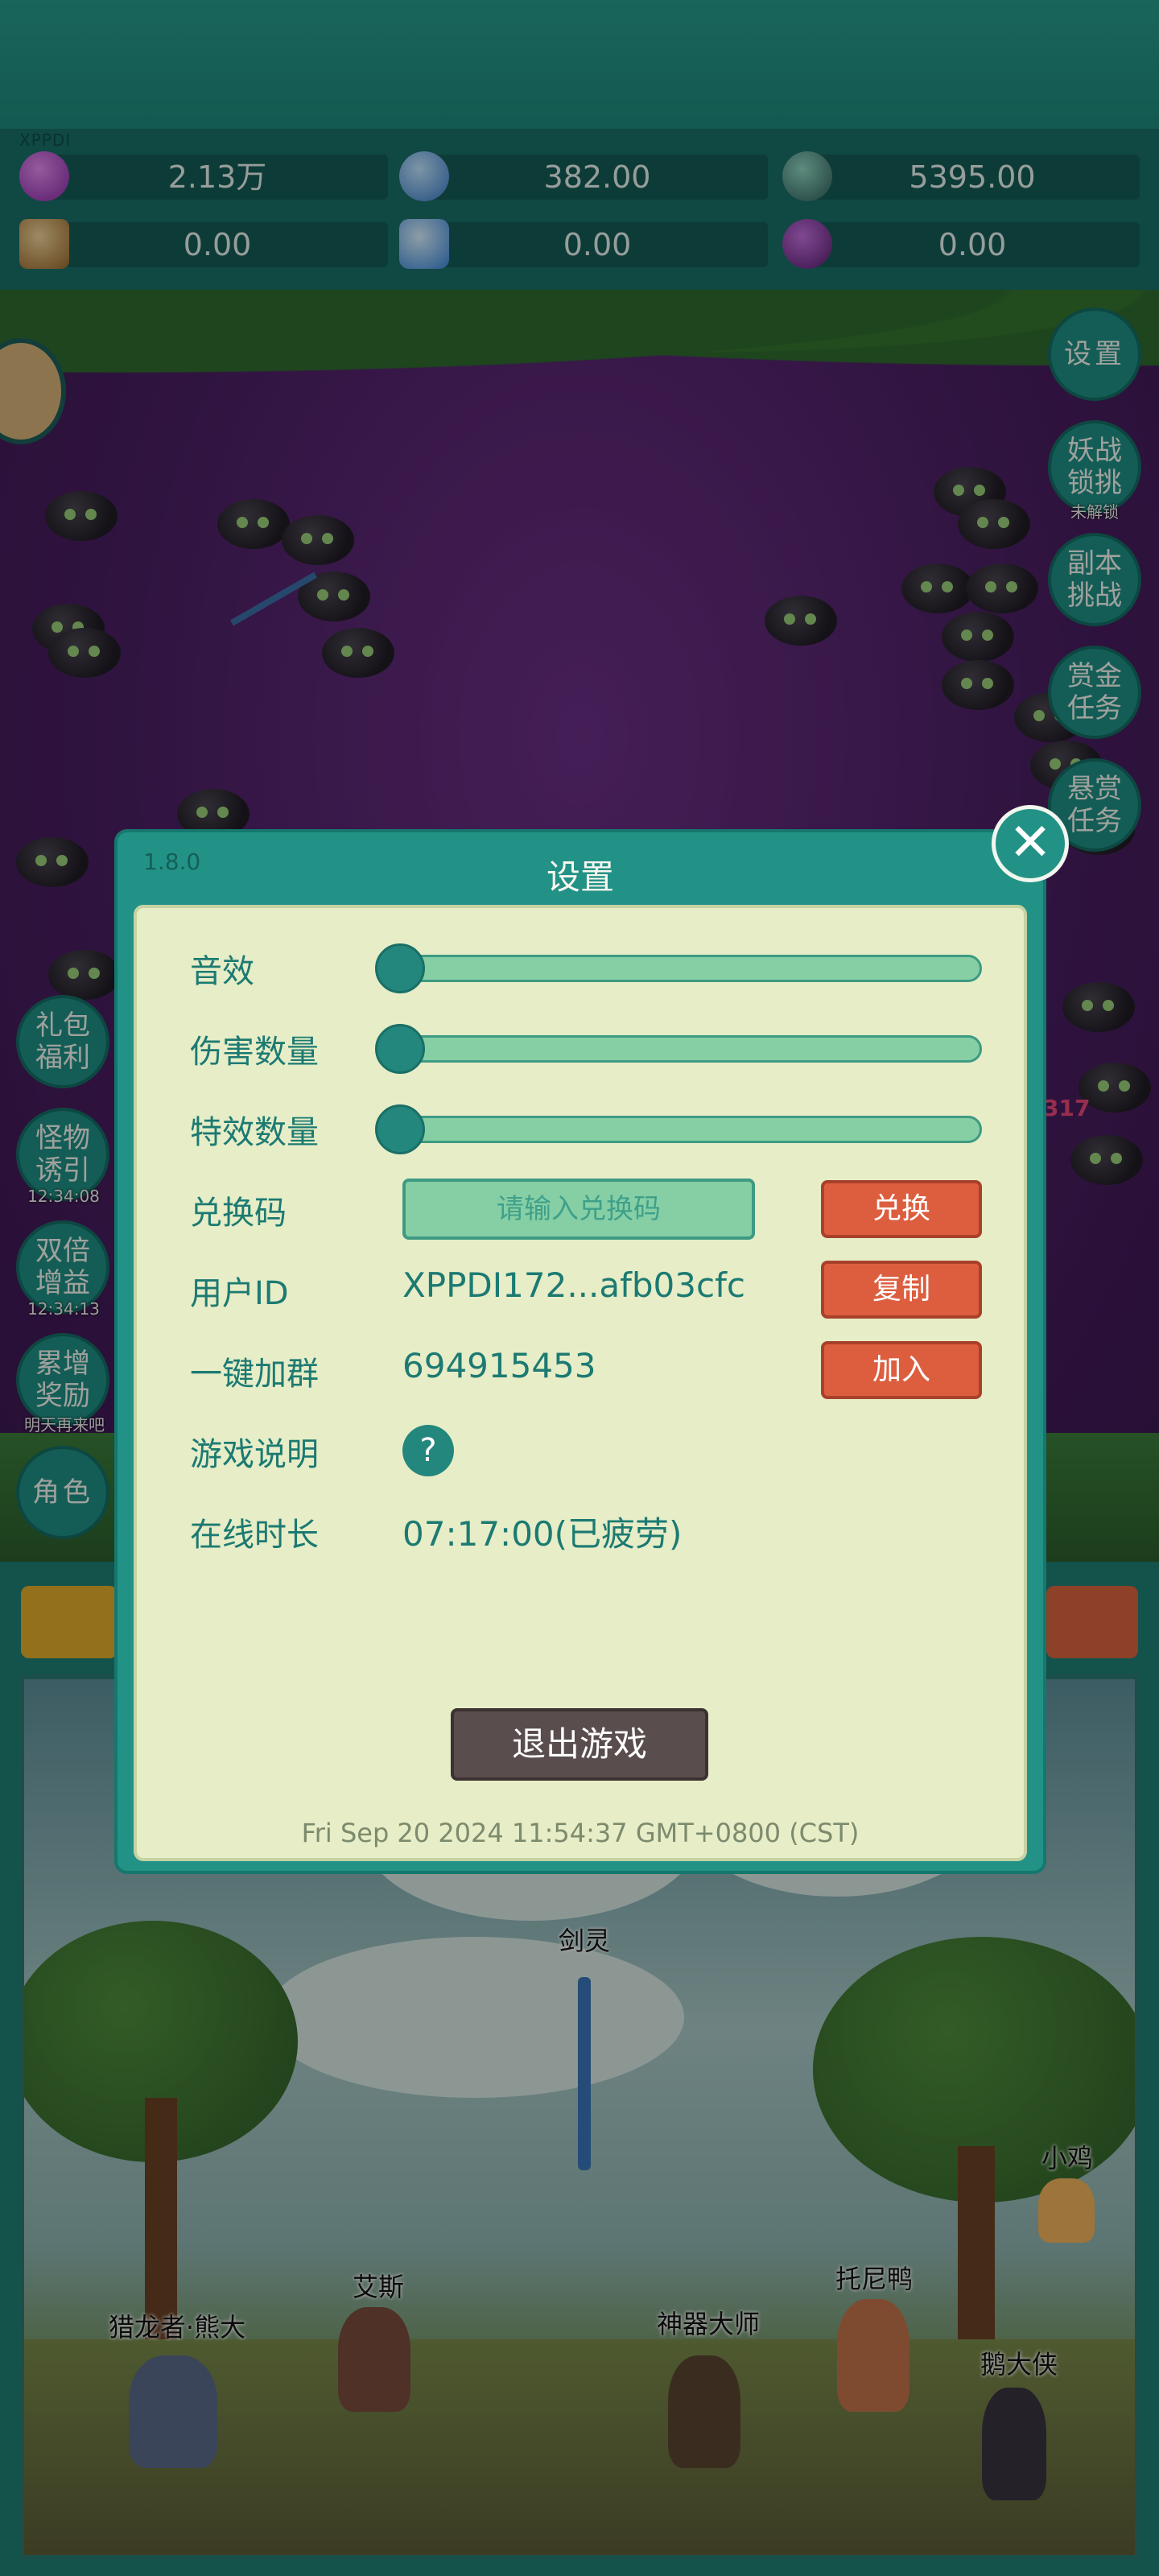  What do you see at coordinates (238, 1213) in the screenshot?
I see `redeem-label: 兑换码` at bounding box center [238, 1213].